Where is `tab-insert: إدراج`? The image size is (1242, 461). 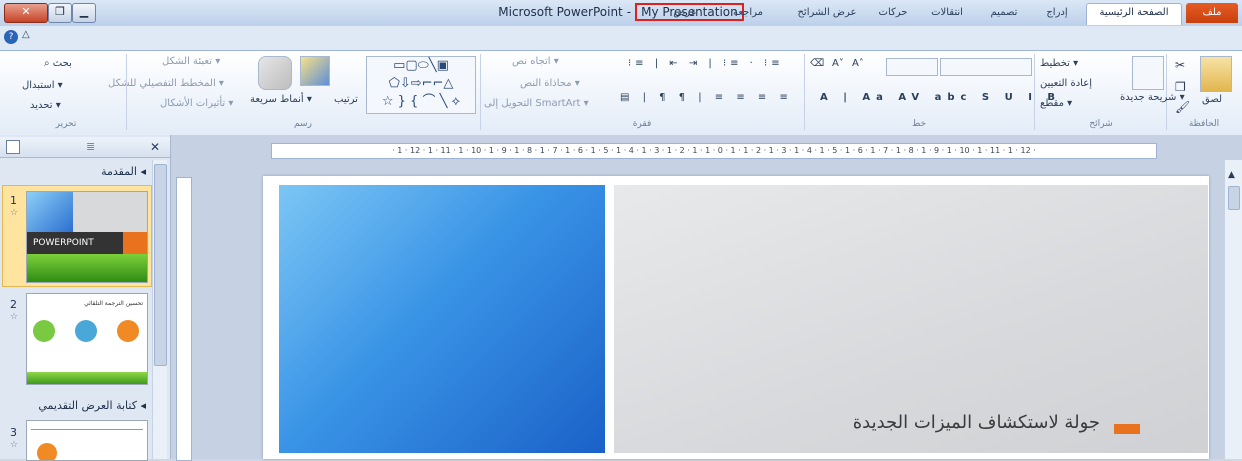
tab-insert: إدراج is located at coordinates (1057, 13).